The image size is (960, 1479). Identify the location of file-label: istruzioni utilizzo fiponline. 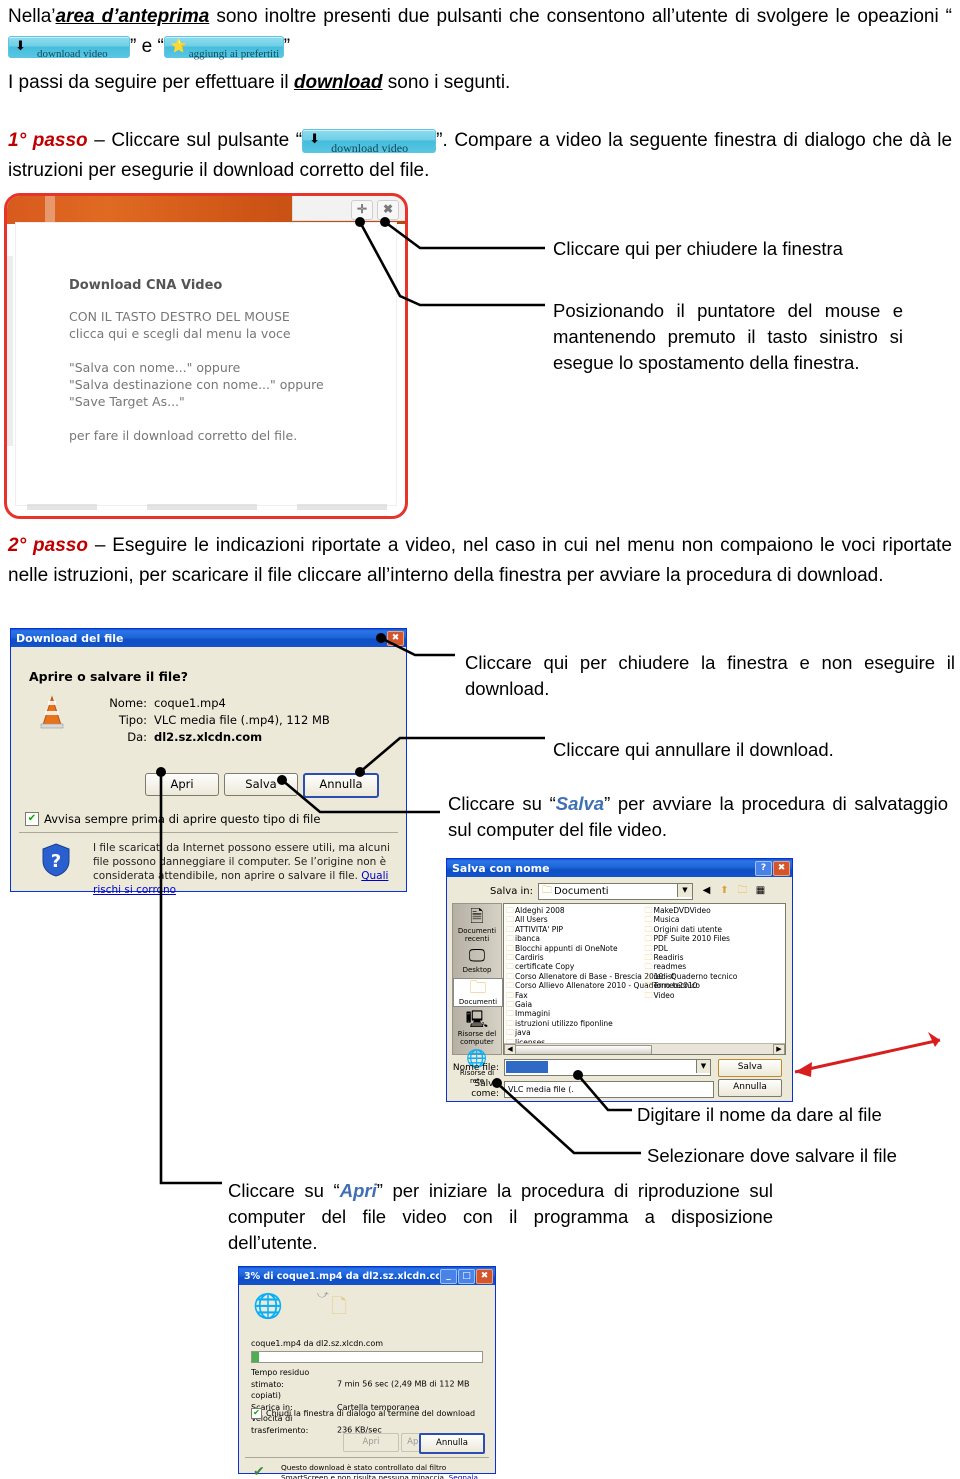
(564, 1023).